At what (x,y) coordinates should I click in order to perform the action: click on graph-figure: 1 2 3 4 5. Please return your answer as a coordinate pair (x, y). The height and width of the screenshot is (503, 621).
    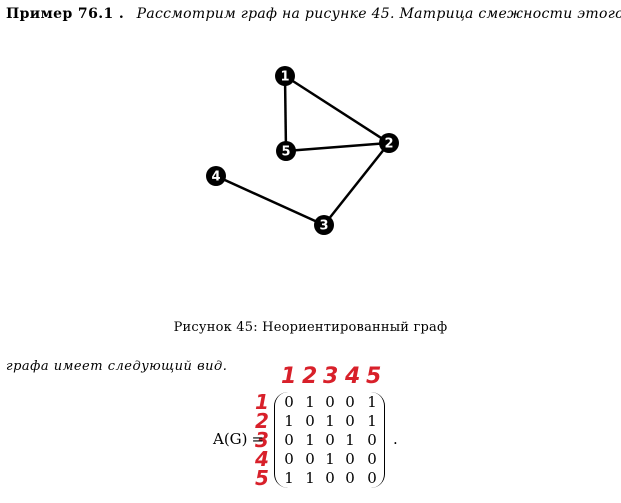
    Looking at the image, I should click on (302, 150).